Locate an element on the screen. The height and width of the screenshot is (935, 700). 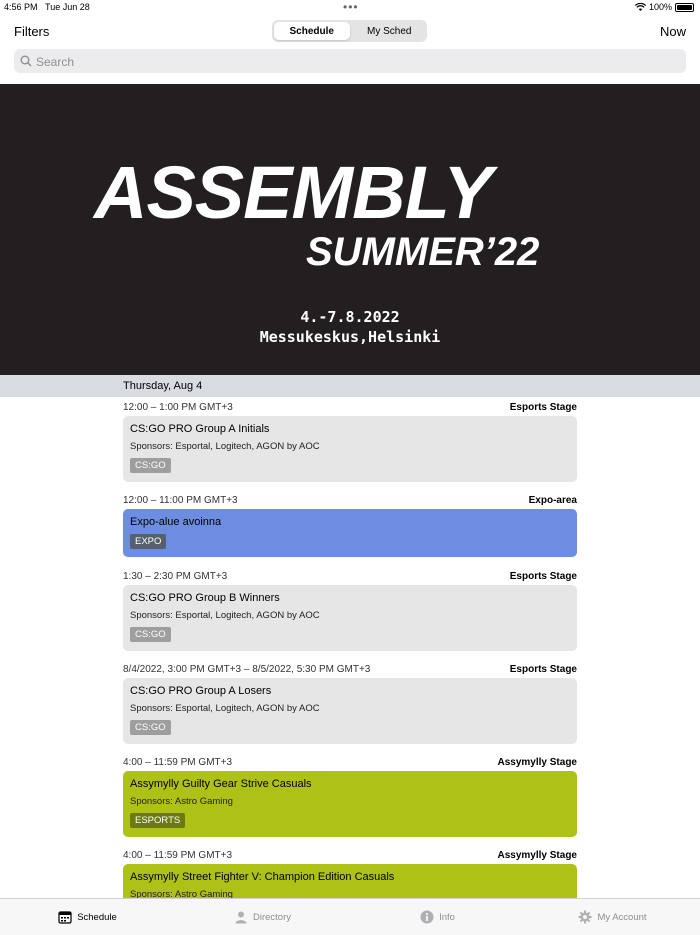
event-title: Assymylly Guilty Gear Strive Casuals is located at coordinates (221, 784).